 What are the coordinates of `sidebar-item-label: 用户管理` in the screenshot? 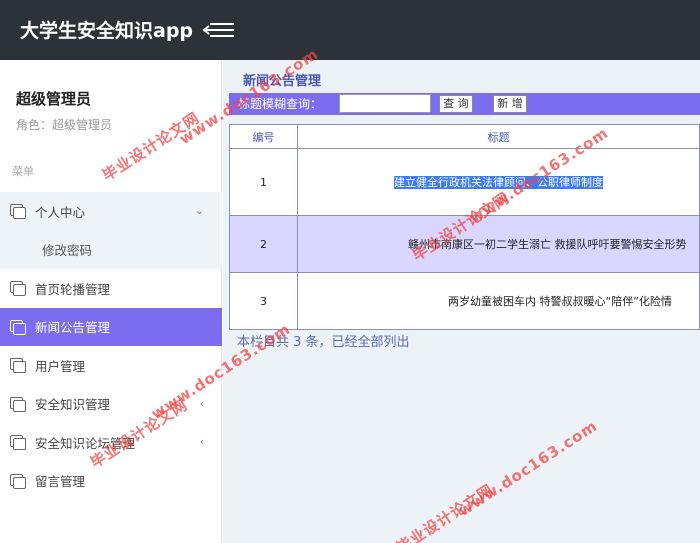 It's located at (60, 366).